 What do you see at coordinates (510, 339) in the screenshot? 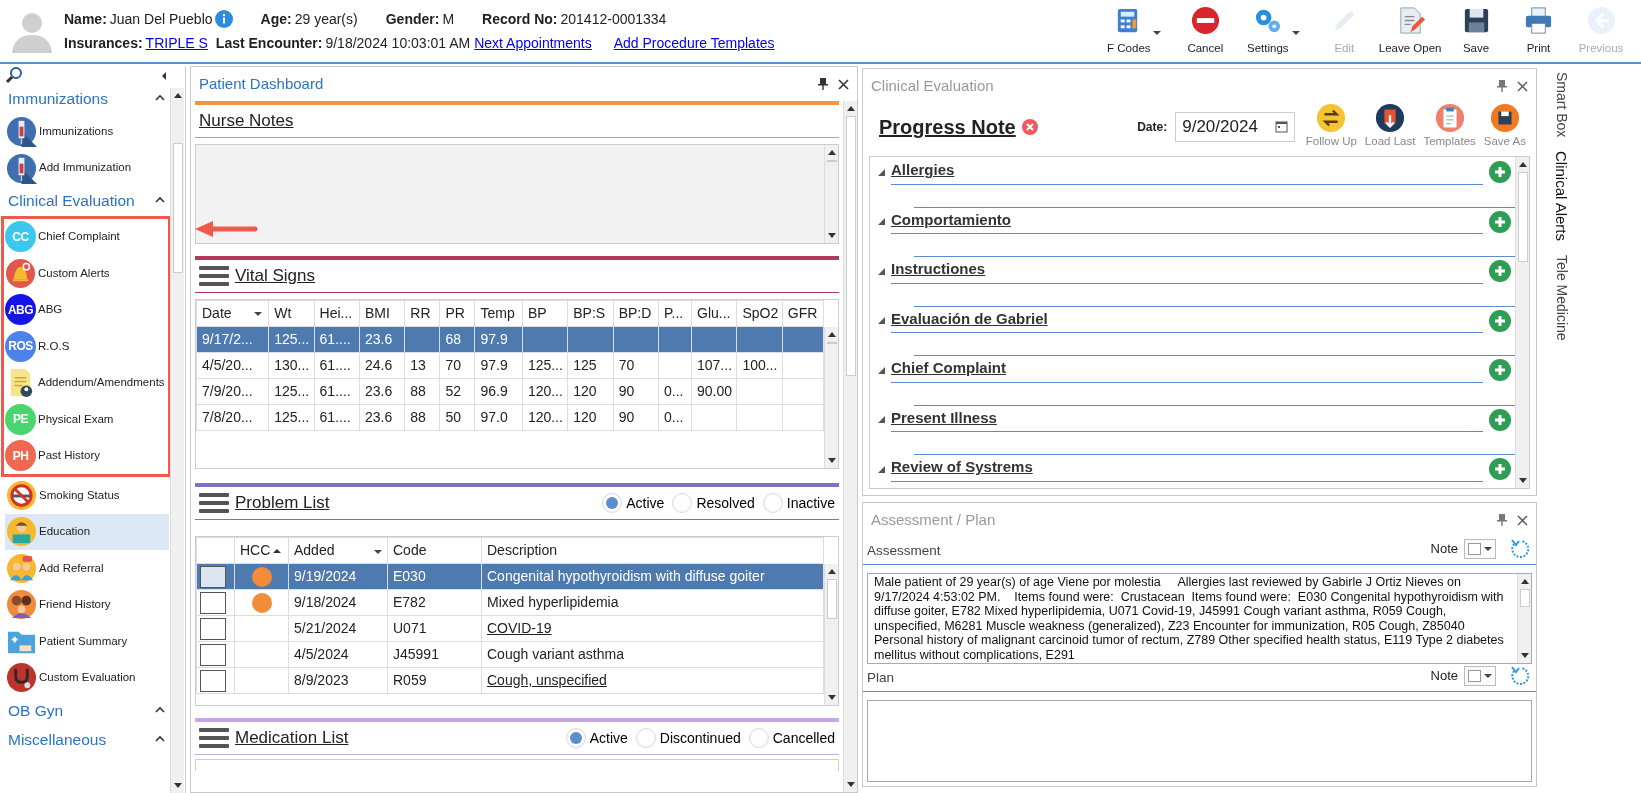
I see `table-row: 9/17/2... 125... 61.... 23.6 68 97.9` at bounding box center [510, 339].